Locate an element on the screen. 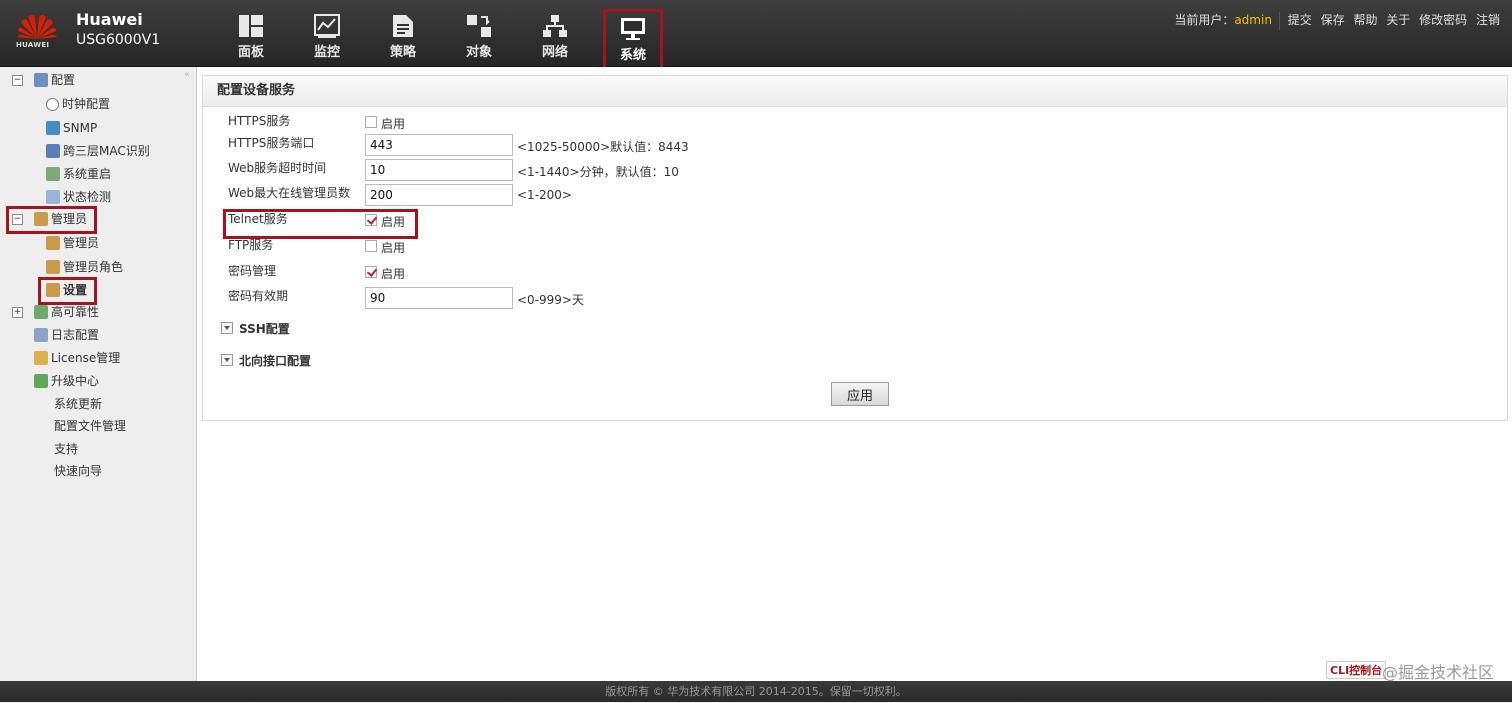  help-link: 帮助 is located at coordinates (1365, 20).